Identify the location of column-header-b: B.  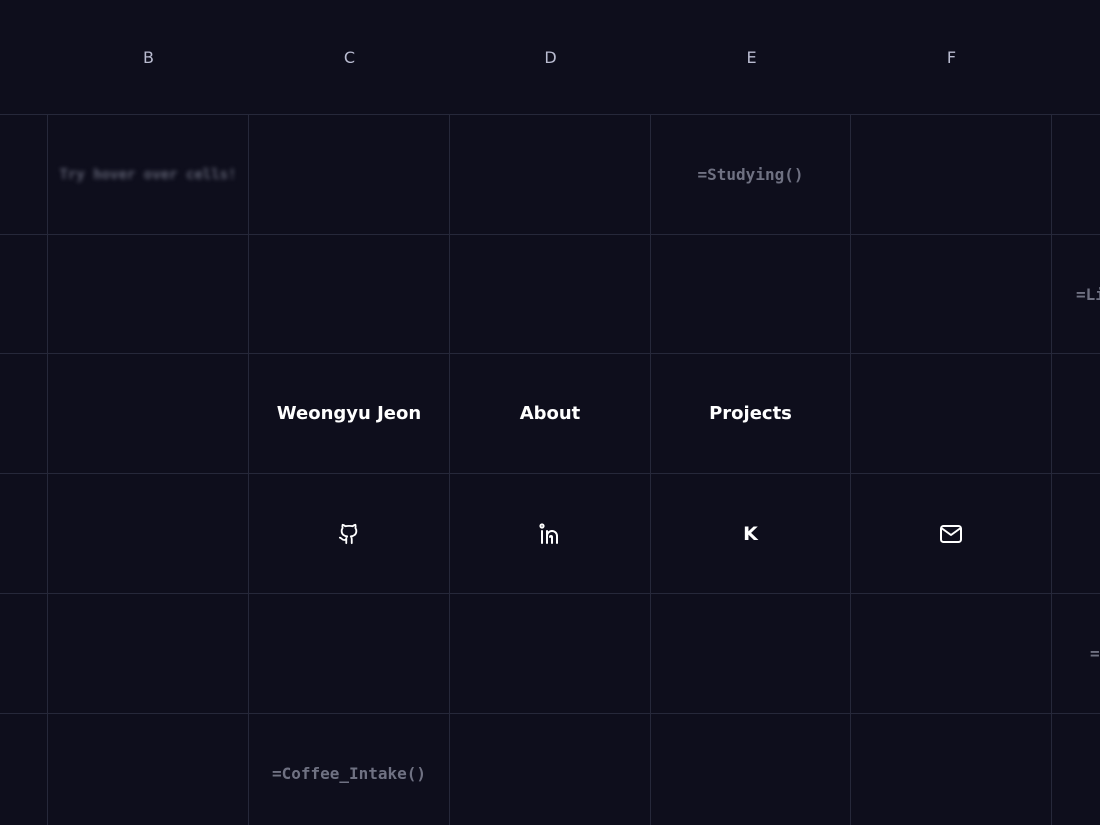
(148, 57).